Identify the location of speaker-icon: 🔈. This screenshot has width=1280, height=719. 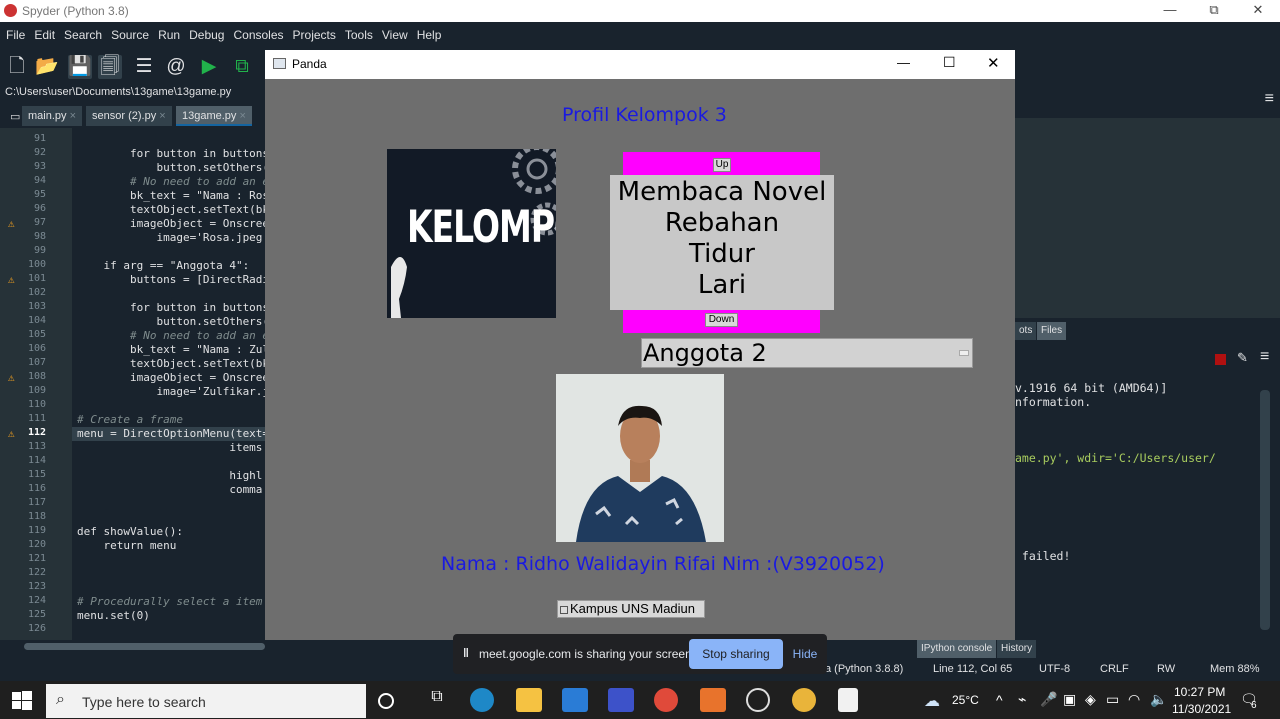
(1158, 699).